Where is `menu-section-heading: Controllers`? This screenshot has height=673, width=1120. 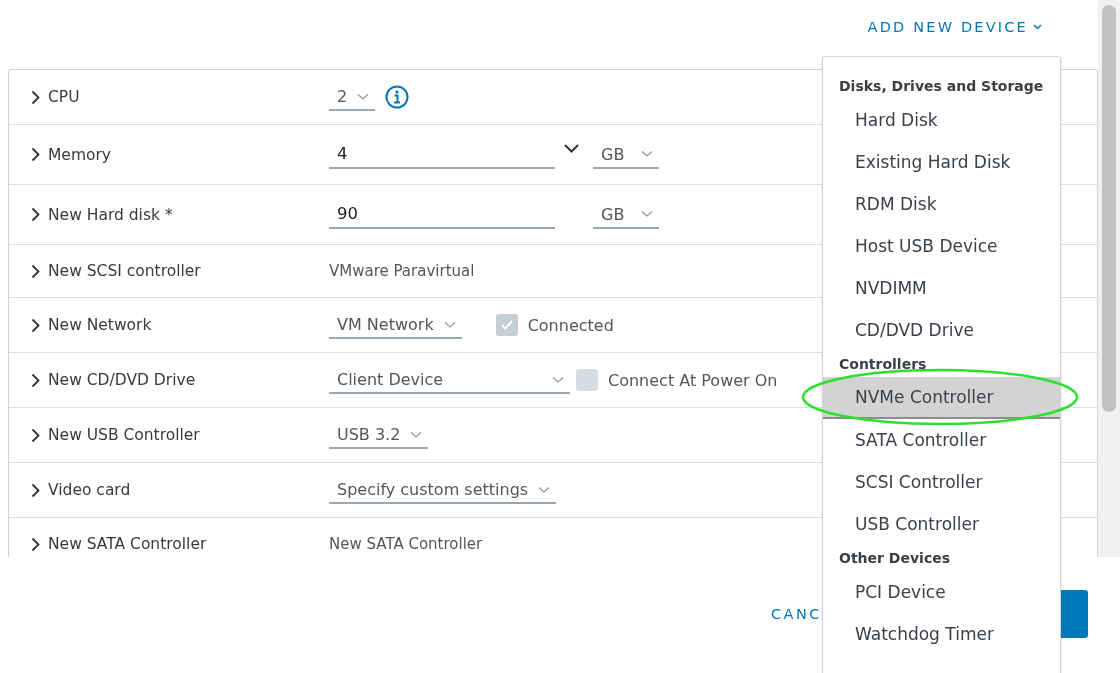
menu-section-heading: Controllers is located at coordinates (883, 364).